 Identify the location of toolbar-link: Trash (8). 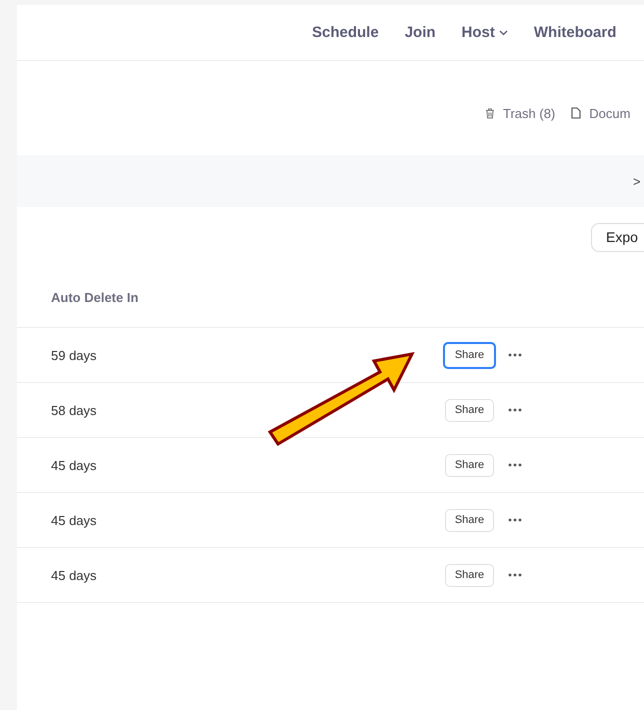
(520, 113).